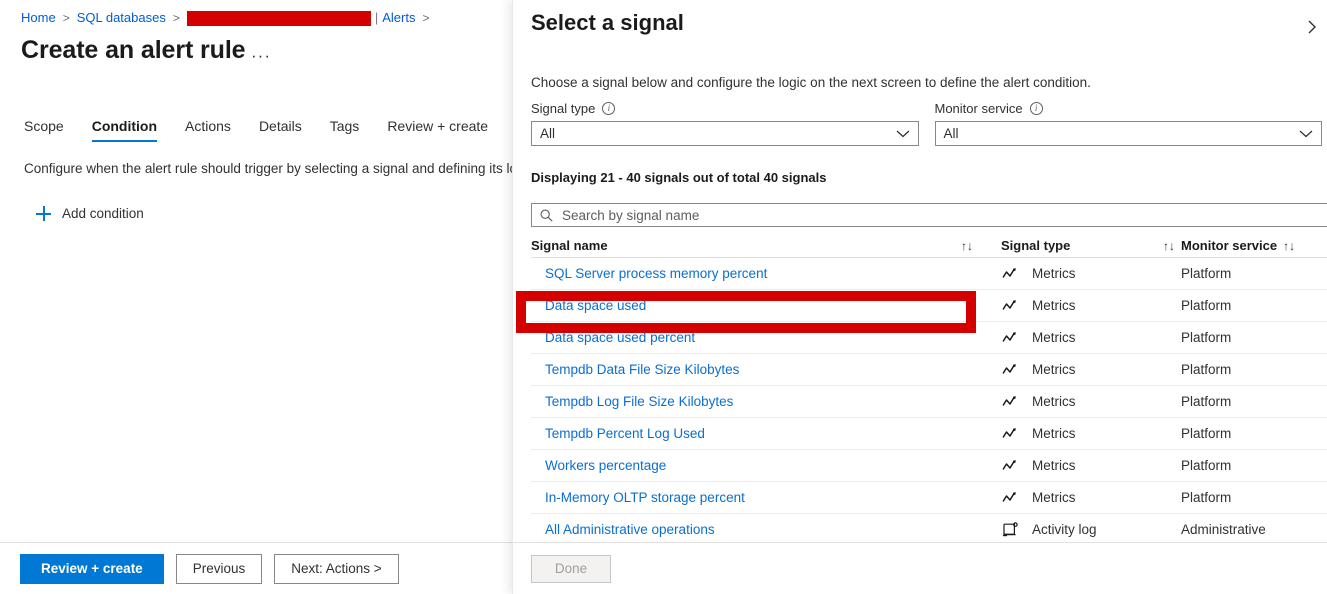 This screenshot has width=1327, height=594. Describe the element at coordinates (43, 213) in the screenshot. I see `plus-icon` at that location.